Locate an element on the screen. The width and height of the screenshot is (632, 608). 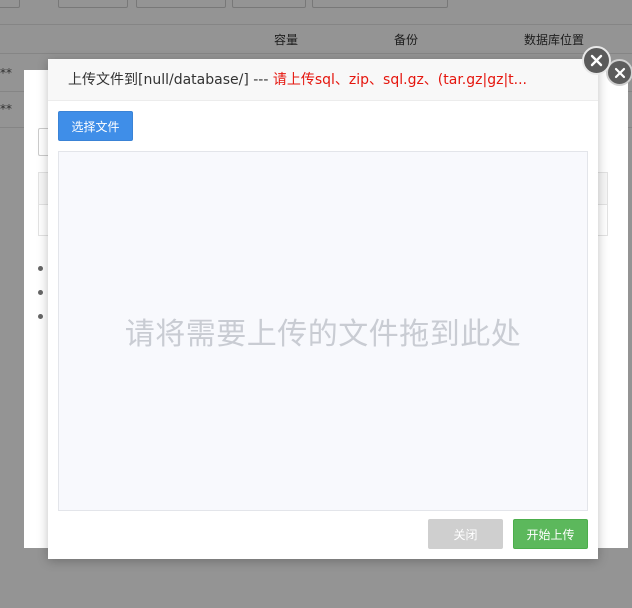
drop-hint-text: 请将需要上传的文件拖到此处 is located at coordinates (323, 334).